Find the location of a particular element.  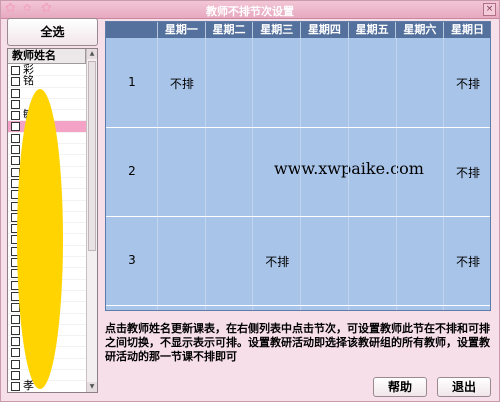

window-title: 教师不排节次设置 is located at coordinates (250, 11).